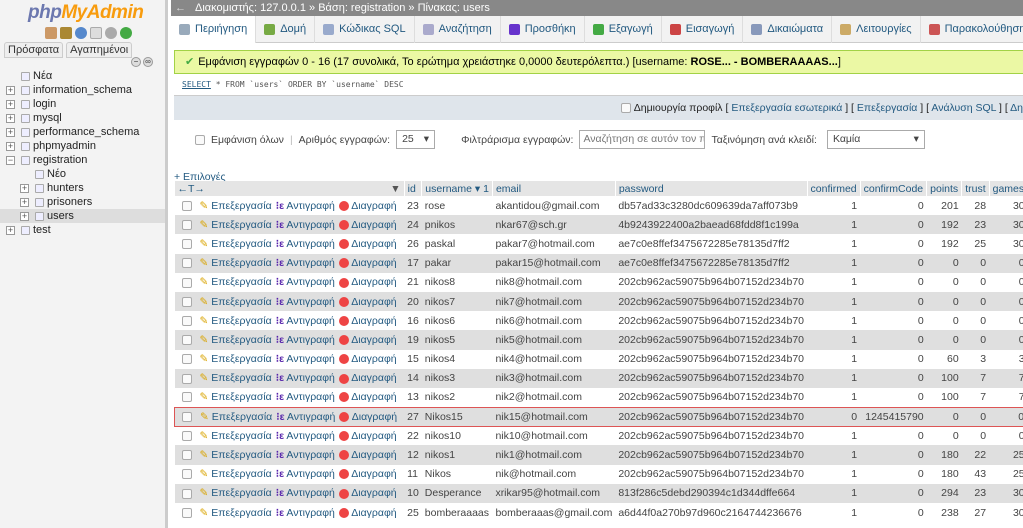 Image resolution: width=1023 pixels, height=528 pixels. Describe the element at coordinates (111, 33) in the screenshot. I see `gear-icon` at that location.